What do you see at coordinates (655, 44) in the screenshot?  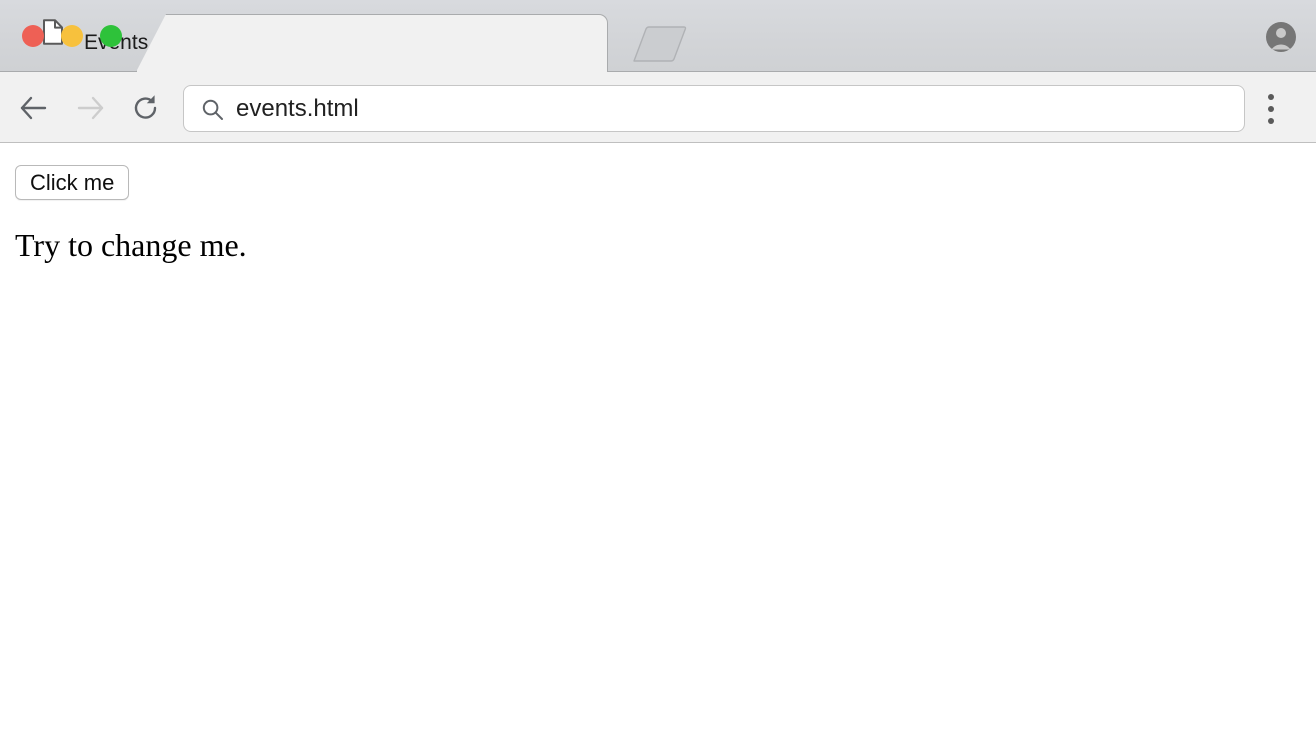 I see `new-tab-button` at bounding box center [655, 44].